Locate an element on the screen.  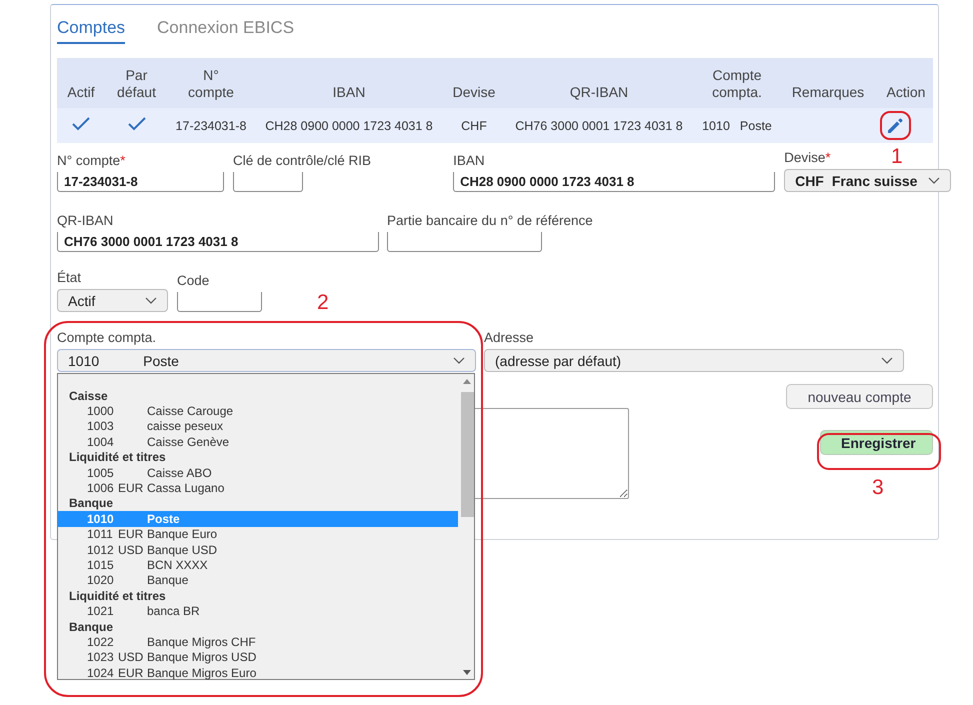
annotation-ring is located at coordinates (895, 125).